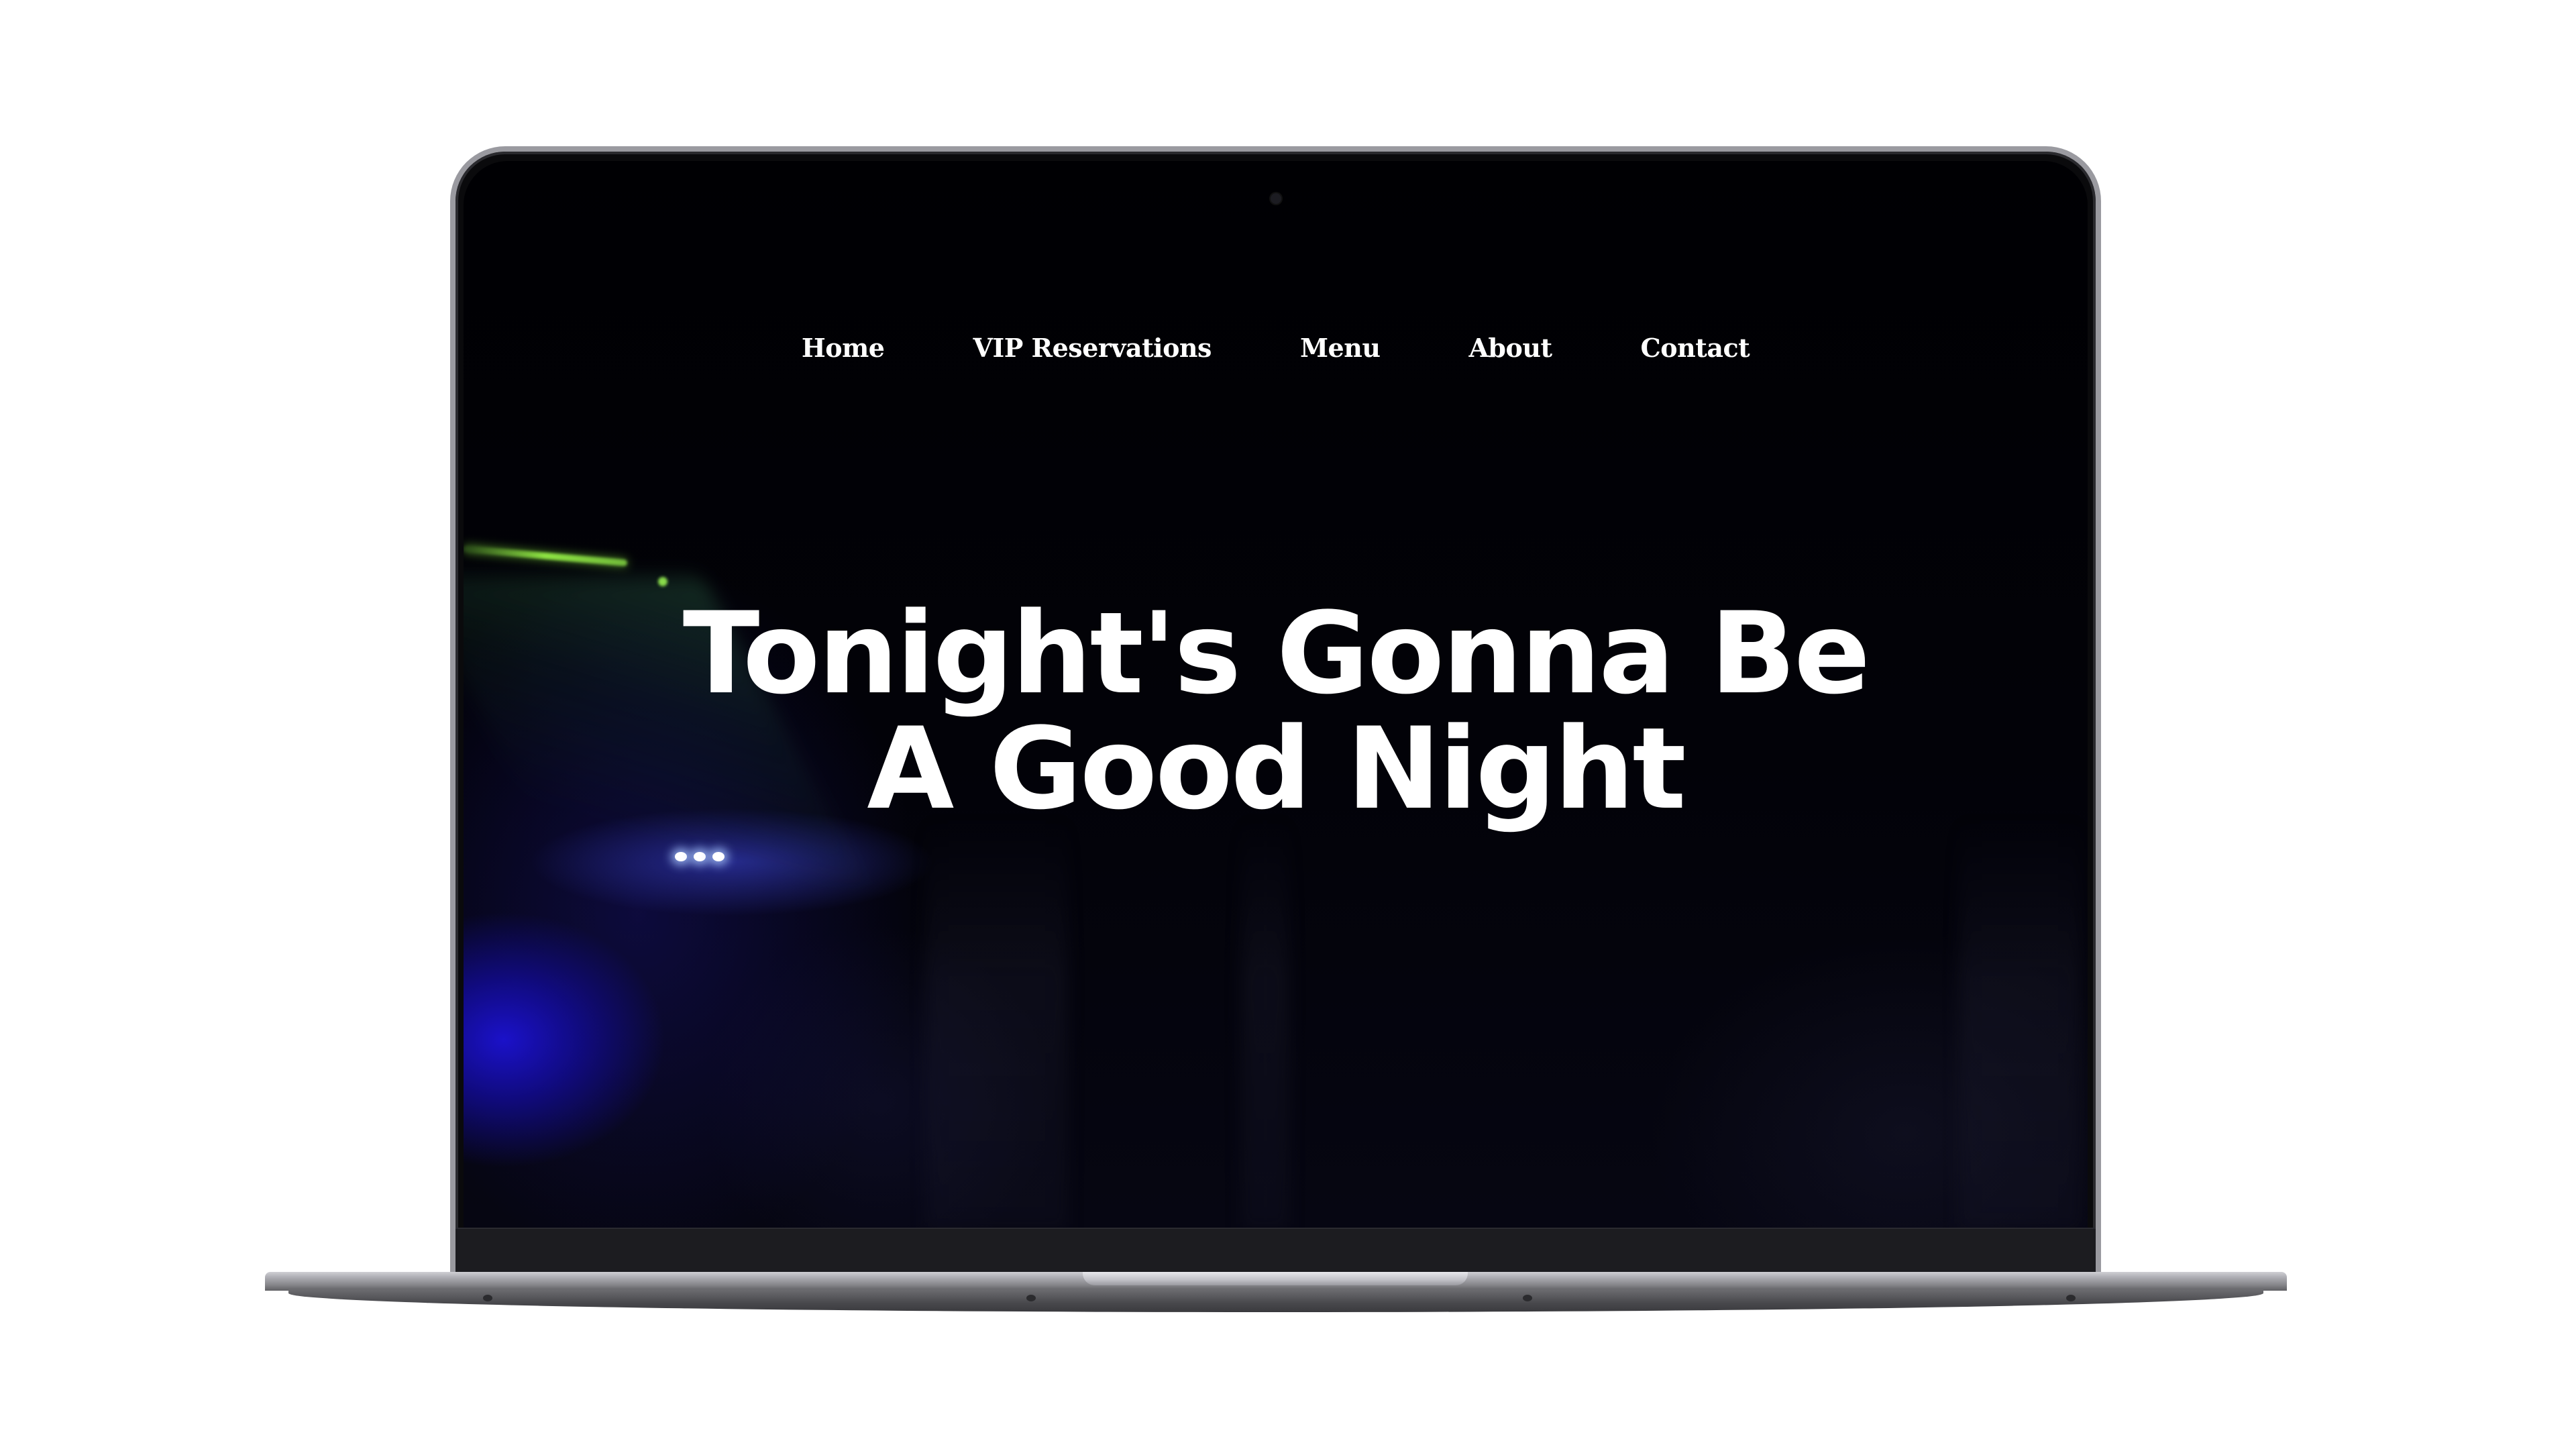 Image resolution: width=2576 pixels, height=1449 pixels. I want to click on green-laser, so click(546, 556).